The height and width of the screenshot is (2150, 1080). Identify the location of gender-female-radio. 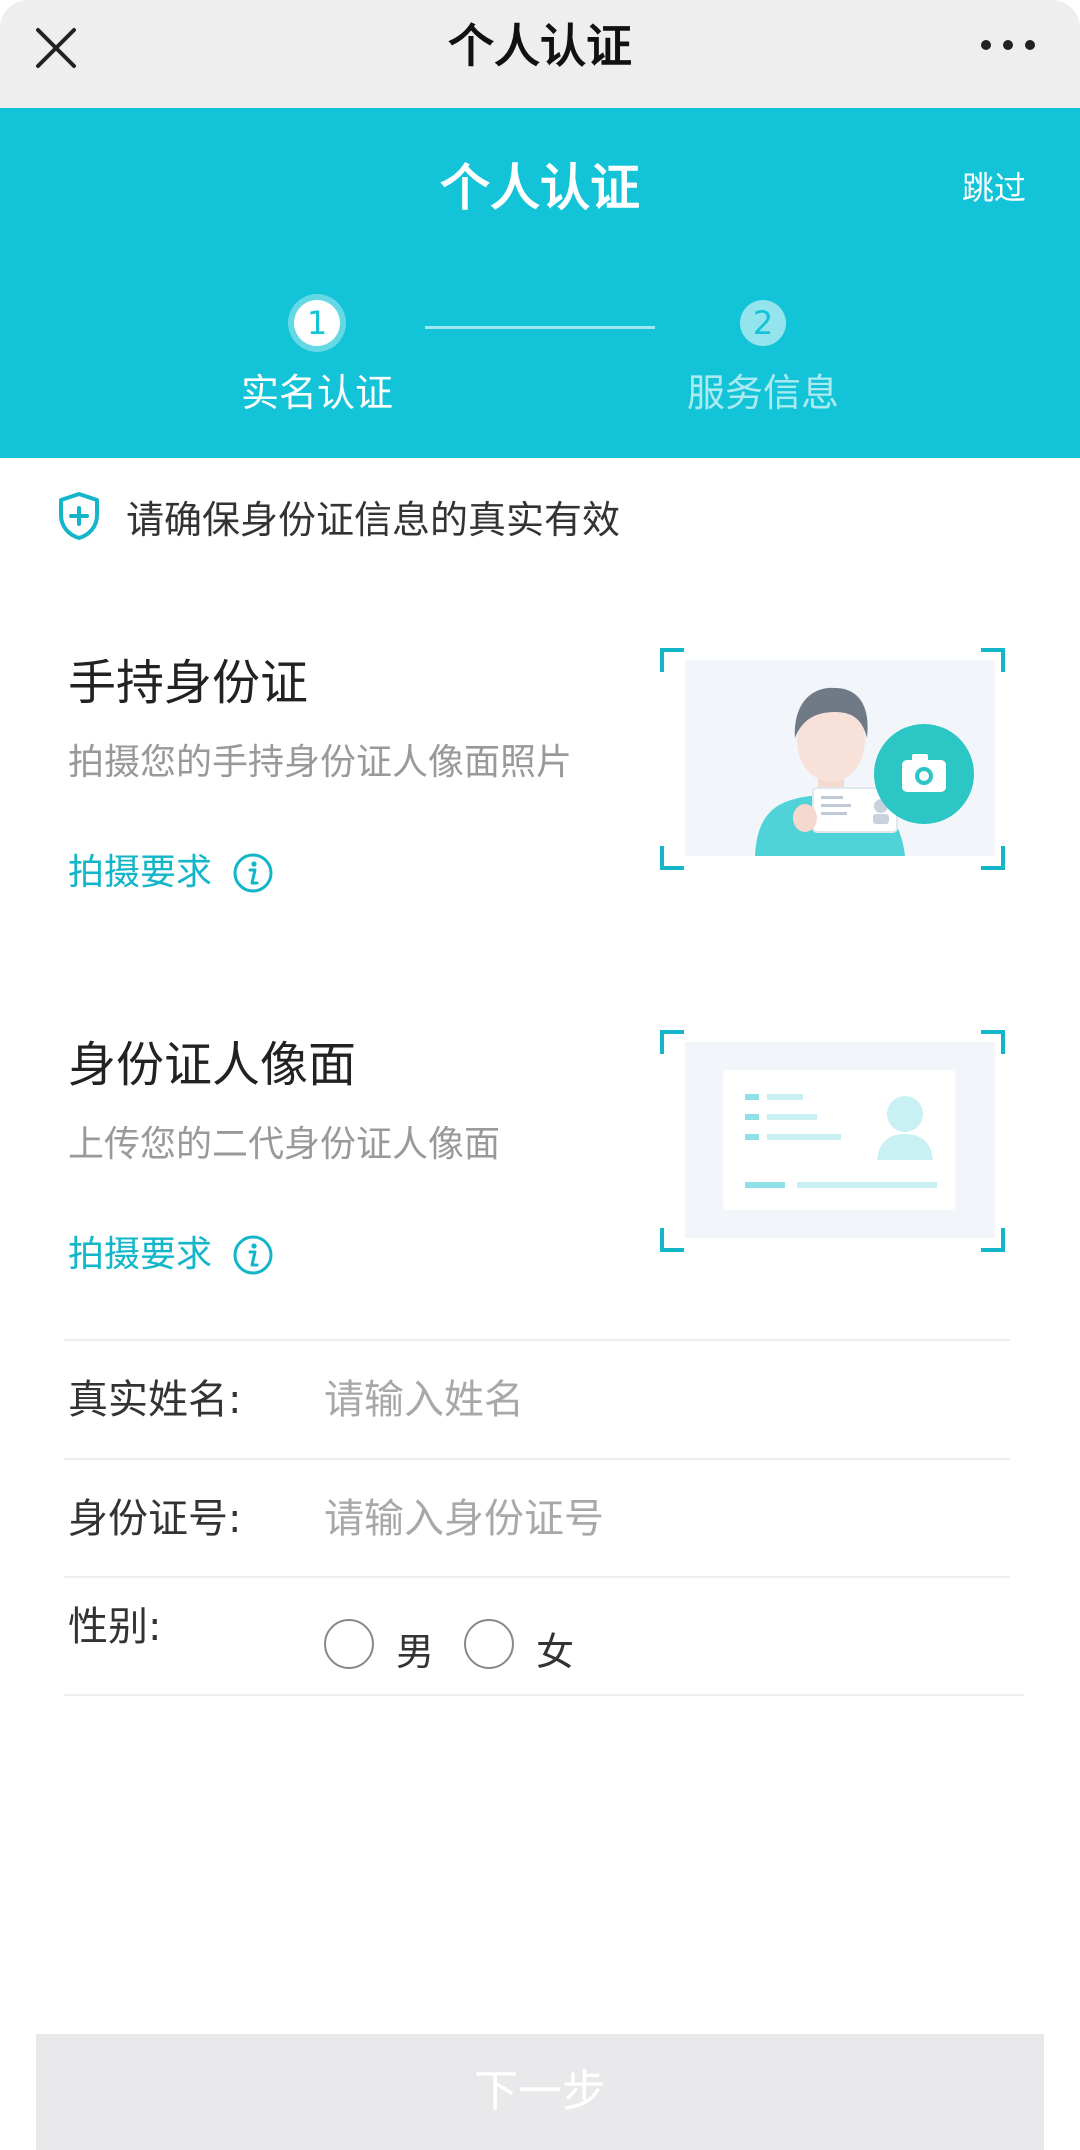
(489, 1643).